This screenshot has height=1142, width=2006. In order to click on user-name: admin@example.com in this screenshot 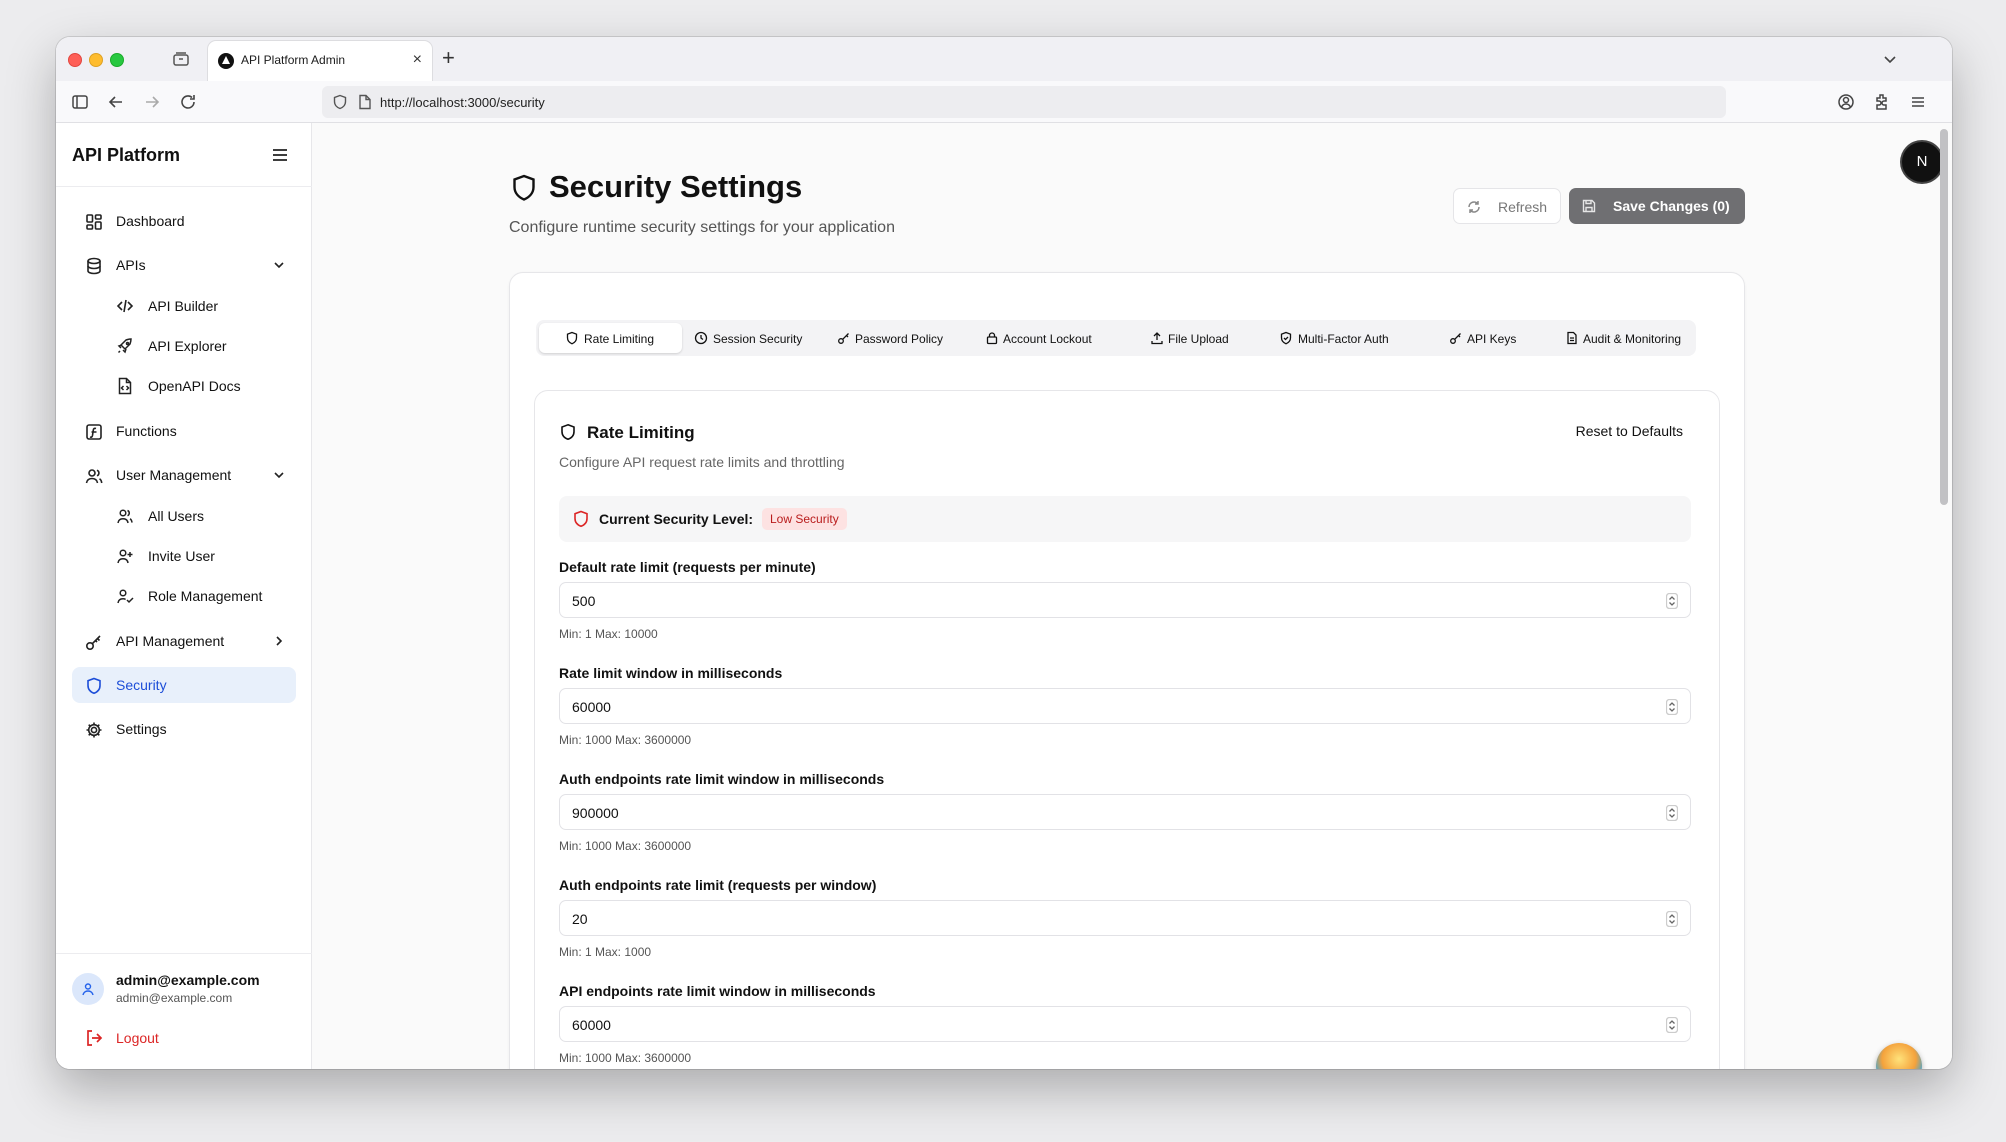, I will do `click(188, 980)`.